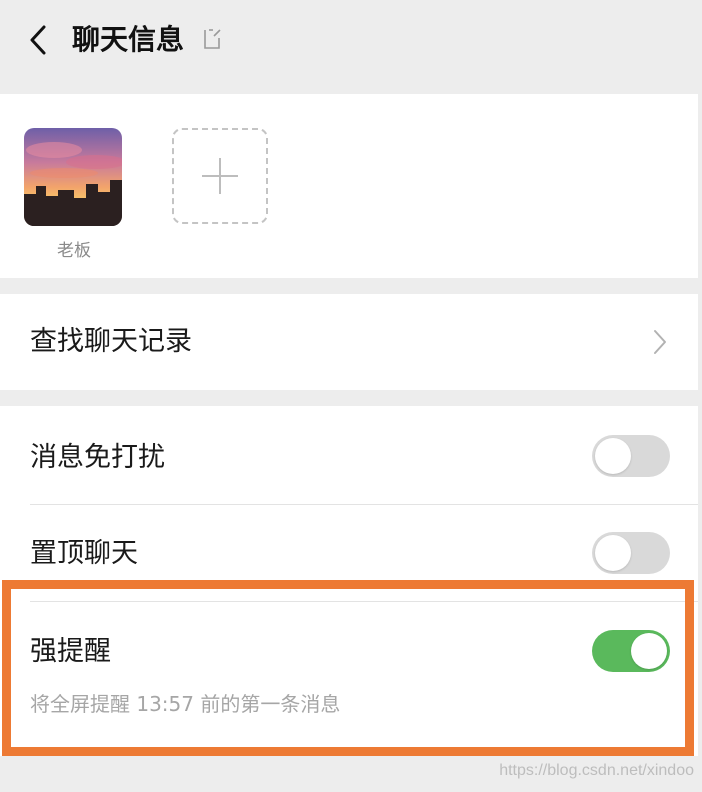  I want to click on strong-reminder-subtext: 将全屏提醒 13:57 前的第一条消息, so click(185, 704).